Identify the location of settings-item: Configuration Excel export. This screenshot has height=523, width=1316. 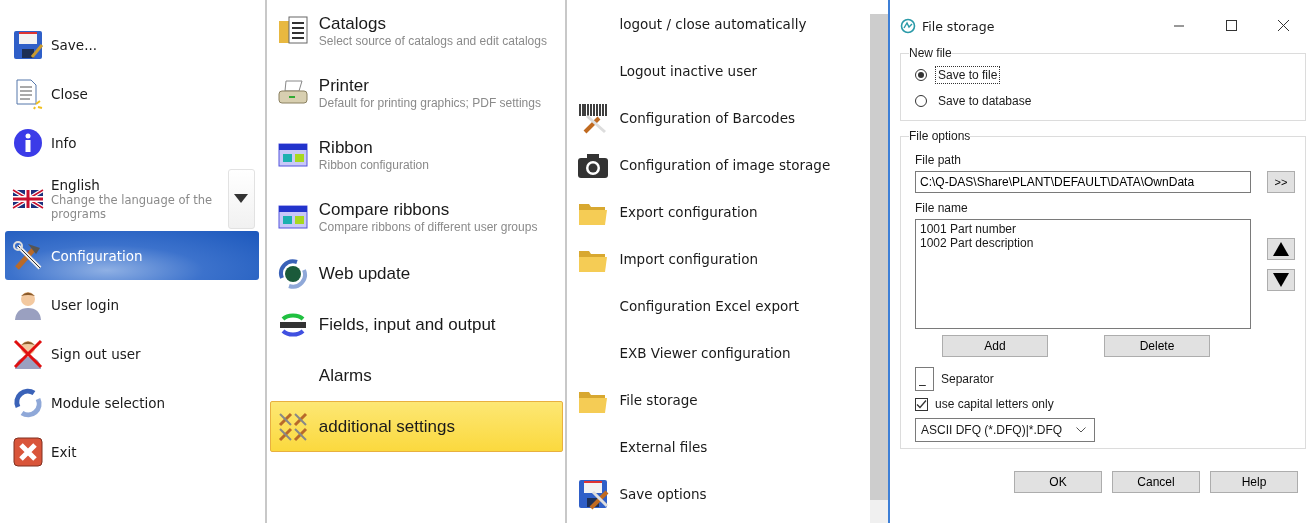
(709, 305).